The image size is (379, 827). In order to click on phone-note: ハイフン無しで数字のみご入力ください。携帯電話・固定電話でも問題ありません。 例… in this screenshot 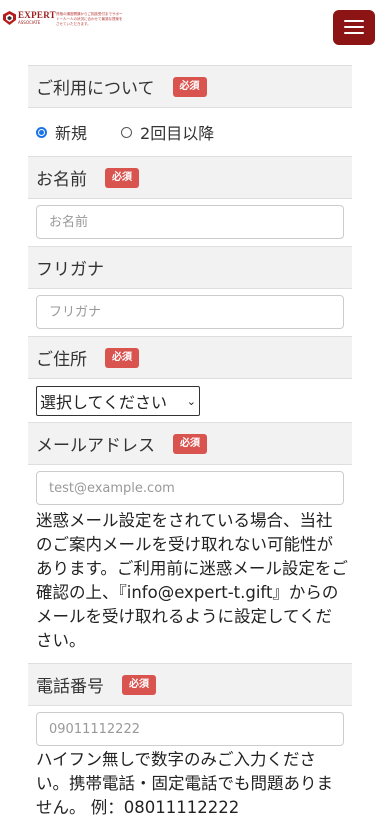, I will do `click(184, 783)`.